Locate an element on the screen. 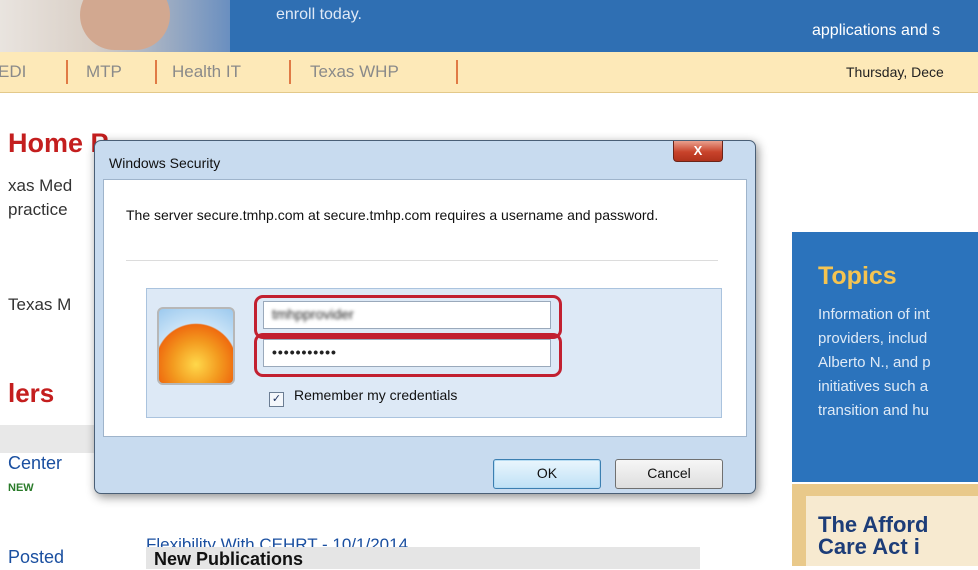 The width and height of the screenshot is (978, 570). close-icon: X is located at coordinates (698, 150).